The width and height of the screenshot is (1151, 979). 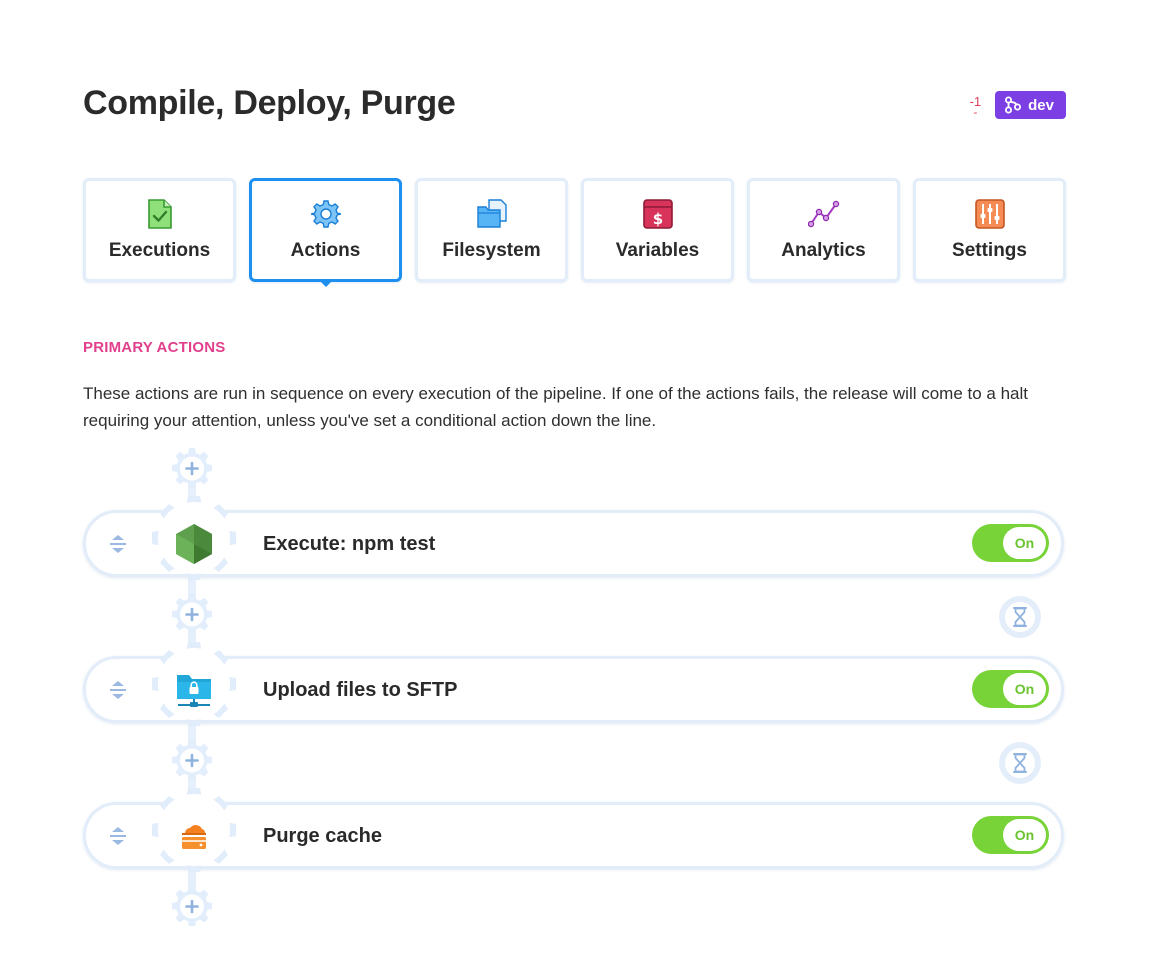 What do you see at coordinates (492, 214) in the screenshot?
I see `folder-icon` at bounding box center [492, 214].